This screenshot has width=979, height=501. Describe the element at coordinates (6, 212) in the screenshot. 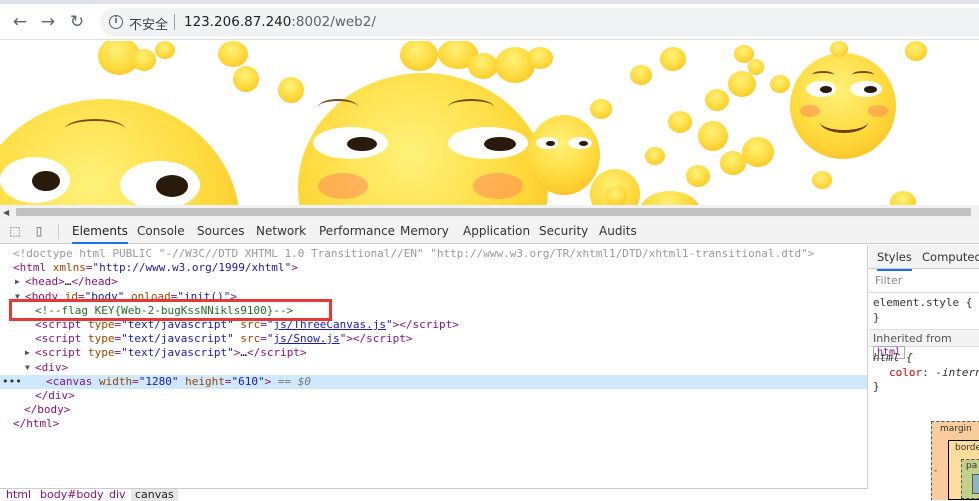

I see `scroll-left-icon: ◀` at that location.